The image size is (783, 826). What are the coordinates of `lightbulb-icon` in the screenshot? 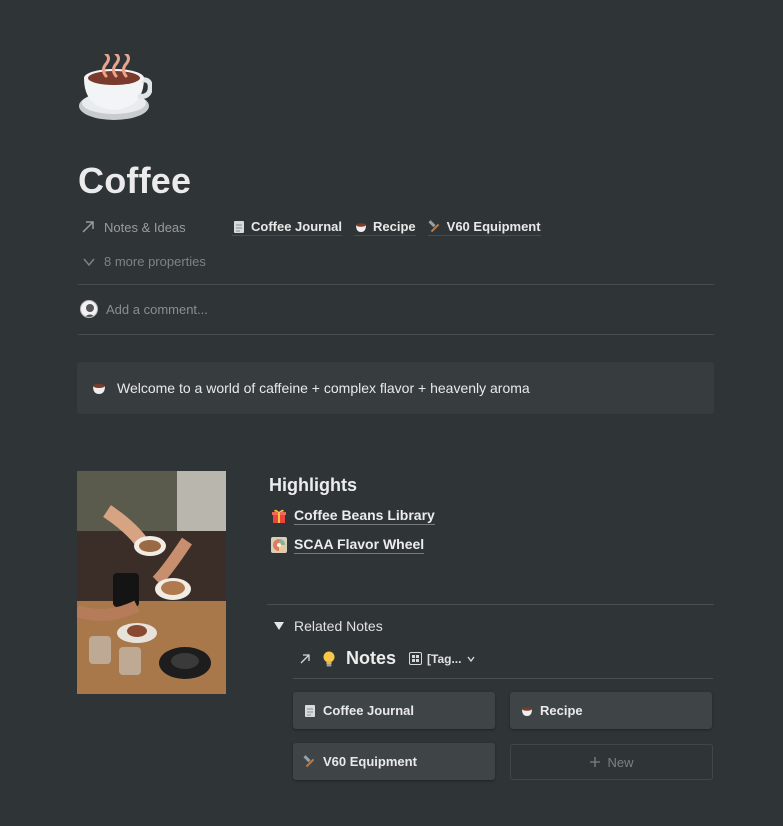 It's located at (329, 658).